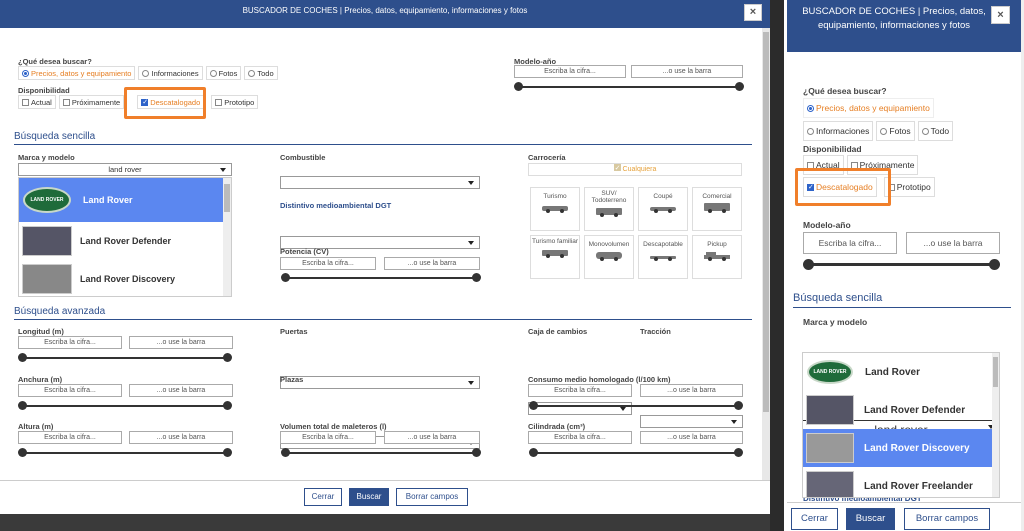 The image size is (1024, 531). What do you see at coordinates (41, 331) in the screenshot?
I see `longitud-label: Longitud (m)` at bounding box center [41, 331].